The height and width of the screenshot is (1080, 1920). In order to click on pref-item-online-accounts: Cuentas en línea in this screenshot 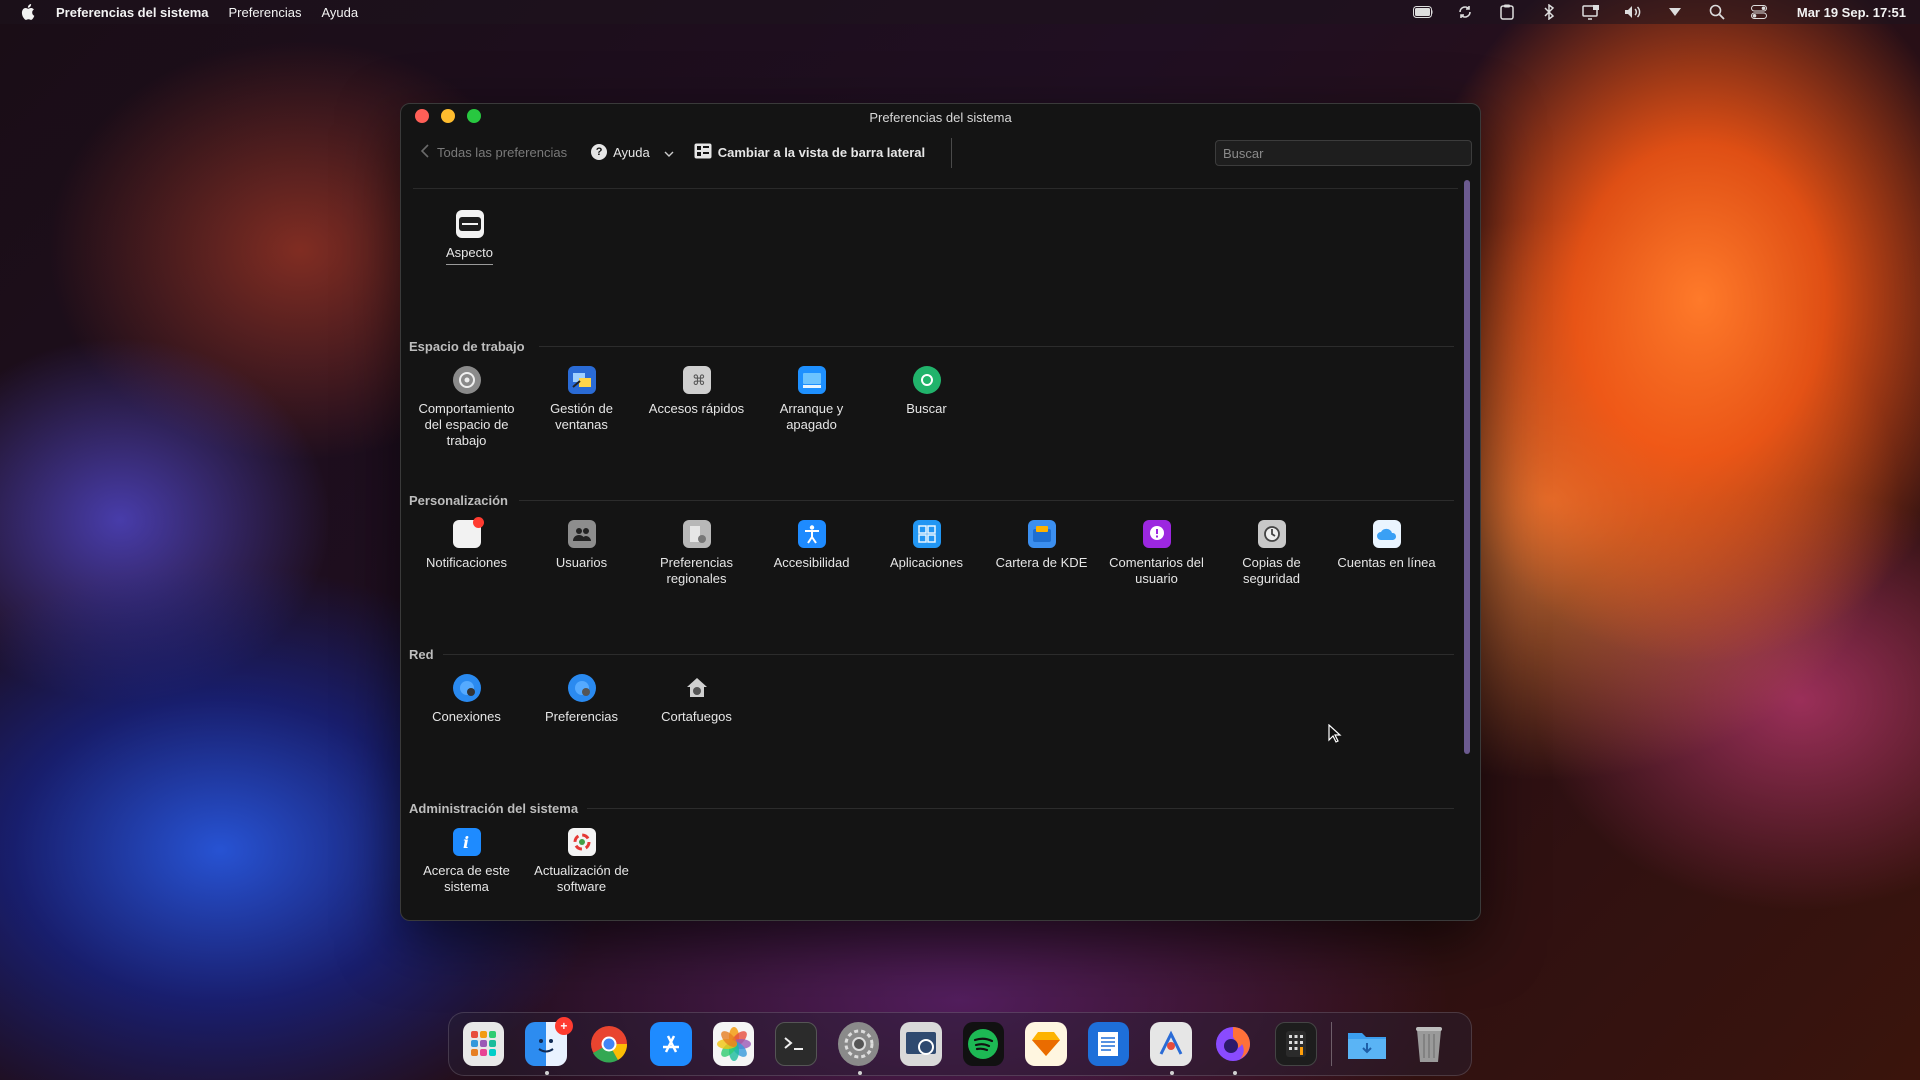, I will do `click(1386, 551)`.